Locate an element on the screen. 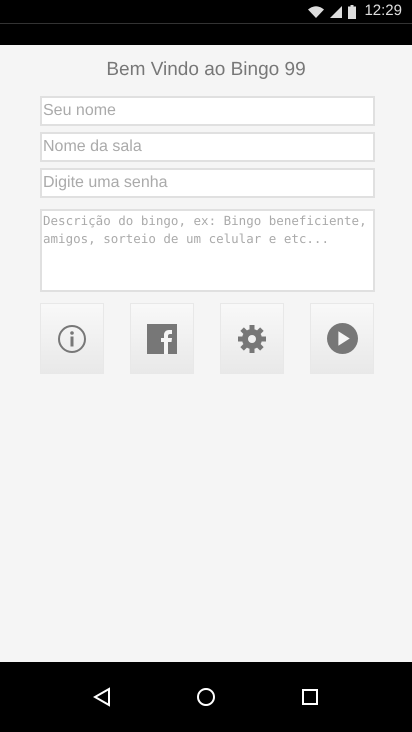 The height and width of the screenshot is (732, 412). info-button is located at coordinates (72, 338).